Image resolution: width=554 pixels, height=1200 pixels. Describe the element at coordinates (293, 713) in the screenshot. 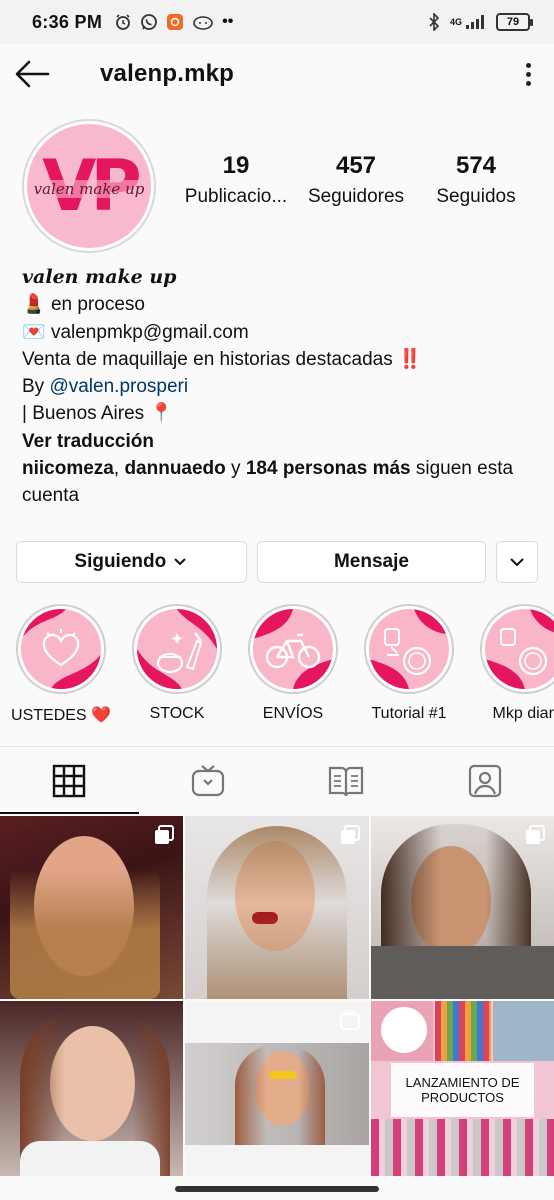

I see `highlight-label: ENVÍOS` at that location.